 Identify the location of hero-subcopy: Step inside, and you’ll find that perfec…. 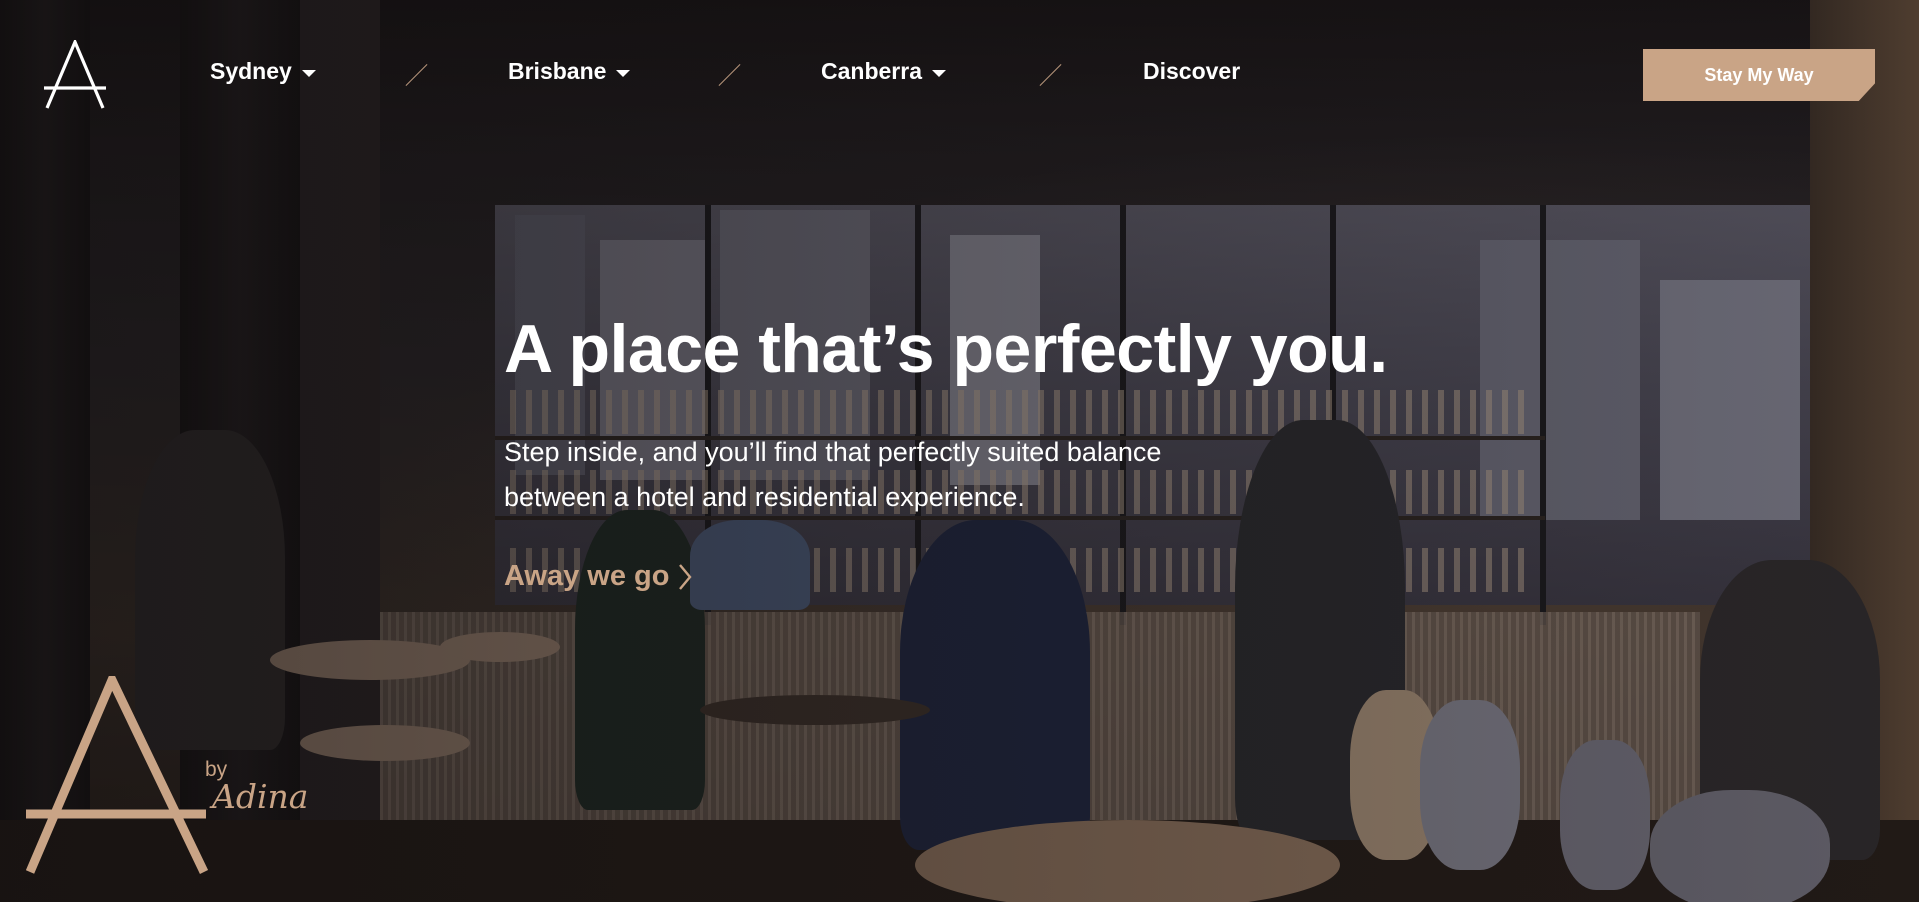
(833, 474).